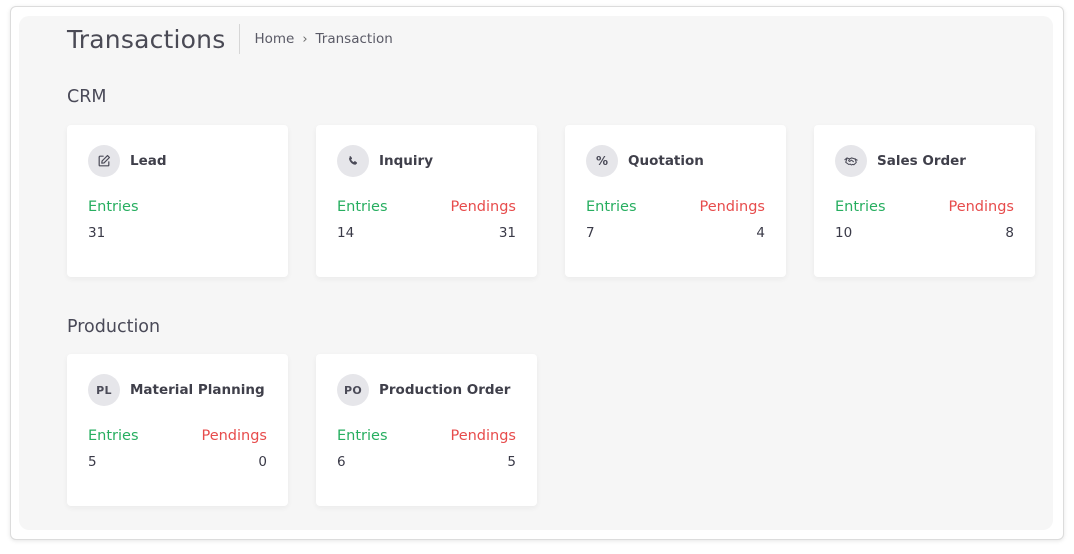 This screenshot has width=1074, height=554. Describe the element at coordinates (230, 39) in the screenshot. I see `page-header: Transactions Home › Transaction` at that location.